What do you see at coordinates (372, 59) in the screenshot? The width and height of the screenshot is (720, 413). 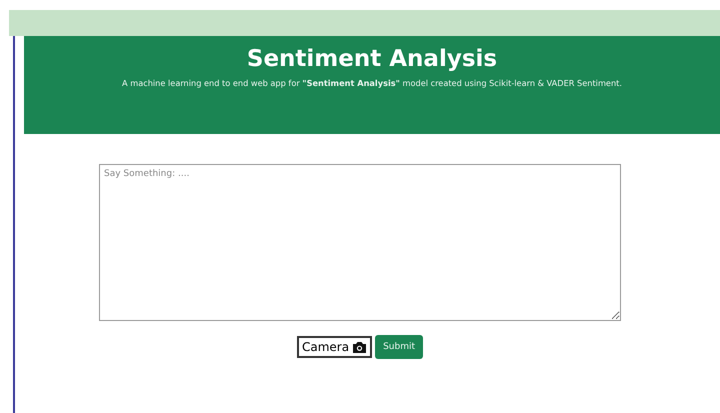 I see `page-title: Sentiment Analysis` at bounding box center [372, 59].